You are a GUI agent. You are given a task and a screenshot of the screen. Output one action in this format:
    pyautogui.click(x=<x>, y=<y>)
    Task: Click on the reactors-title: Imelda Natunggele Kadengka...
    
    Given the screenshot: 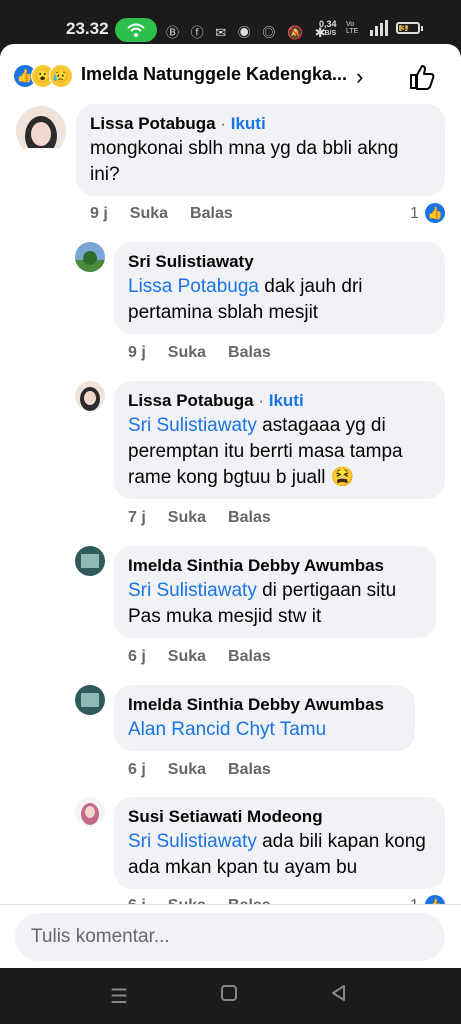 What is the action you would take?
    pyautogui.click(x=216, y=74)
    